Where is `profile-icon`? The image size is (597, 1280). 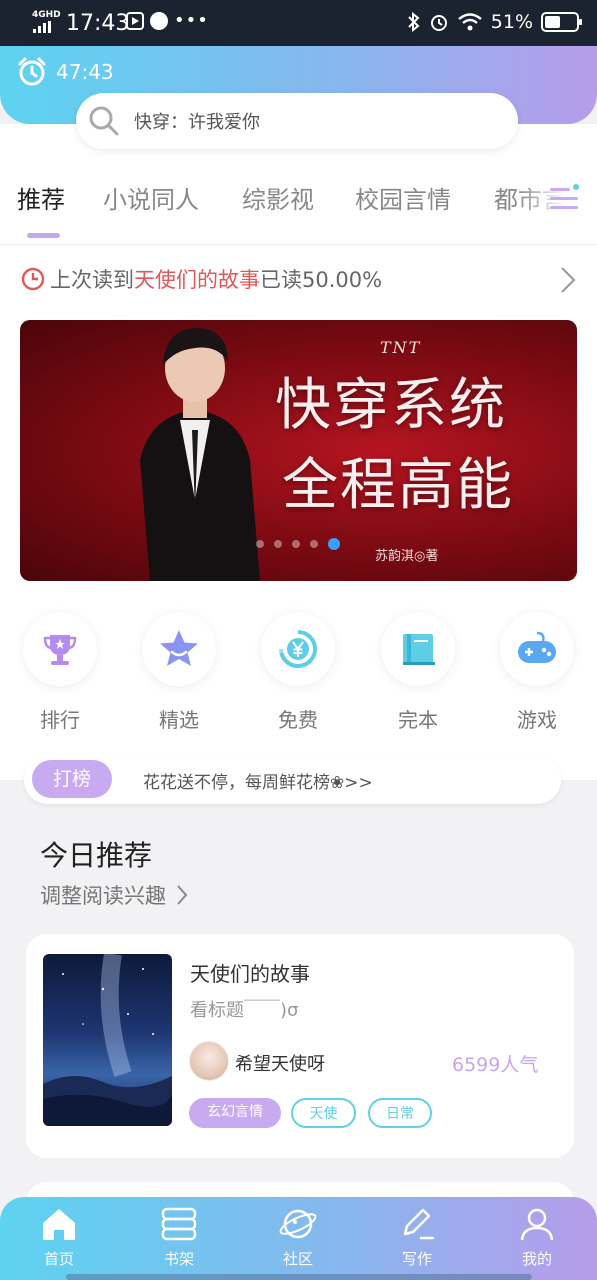
profile-icon is located at coordinates (537, 1224).